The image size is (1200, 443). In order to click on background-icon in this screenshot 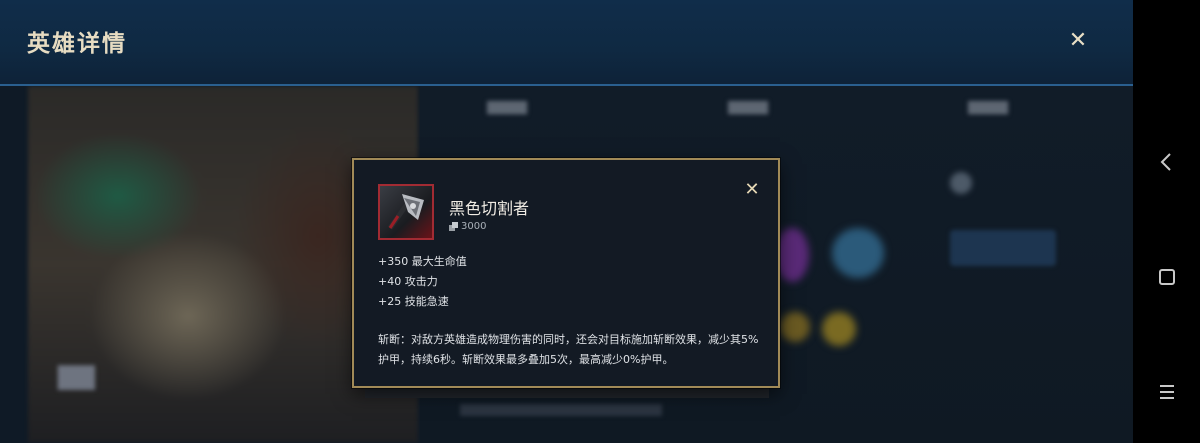, I will do `click(961, 183)`.